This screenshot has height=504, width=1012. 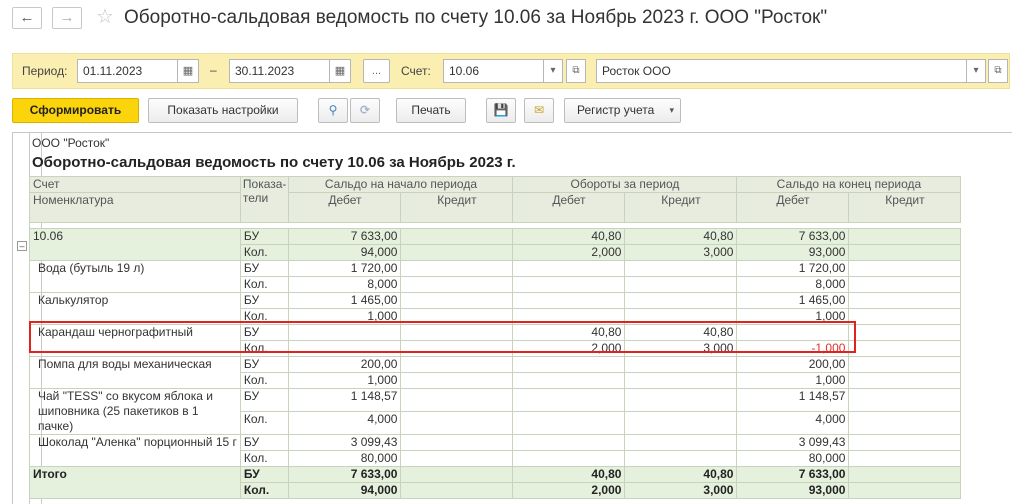 I want to click on value-cell: -1,000, so click(x=793, y=348).